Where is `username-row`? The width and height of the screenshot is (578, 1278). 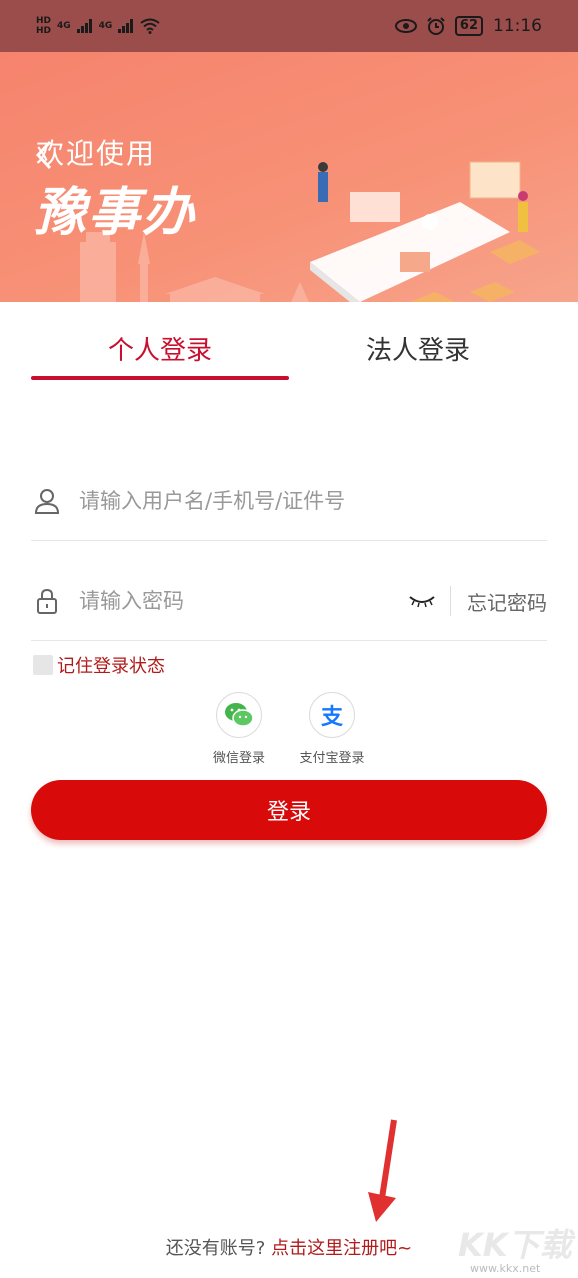 username-row is located at coordinates (289, 501).